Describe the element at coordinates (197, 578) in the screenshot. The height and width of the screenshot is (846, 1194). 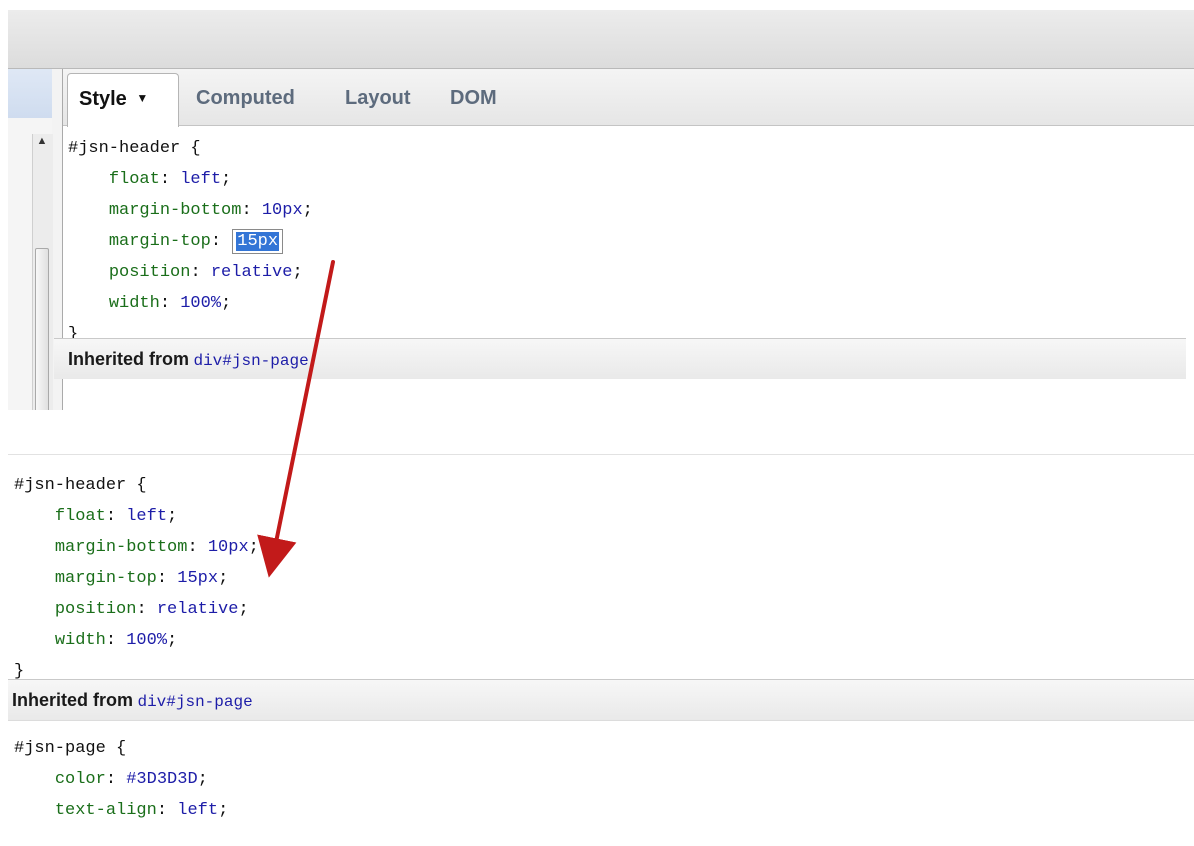
I see `property-value: 15px` at that location.